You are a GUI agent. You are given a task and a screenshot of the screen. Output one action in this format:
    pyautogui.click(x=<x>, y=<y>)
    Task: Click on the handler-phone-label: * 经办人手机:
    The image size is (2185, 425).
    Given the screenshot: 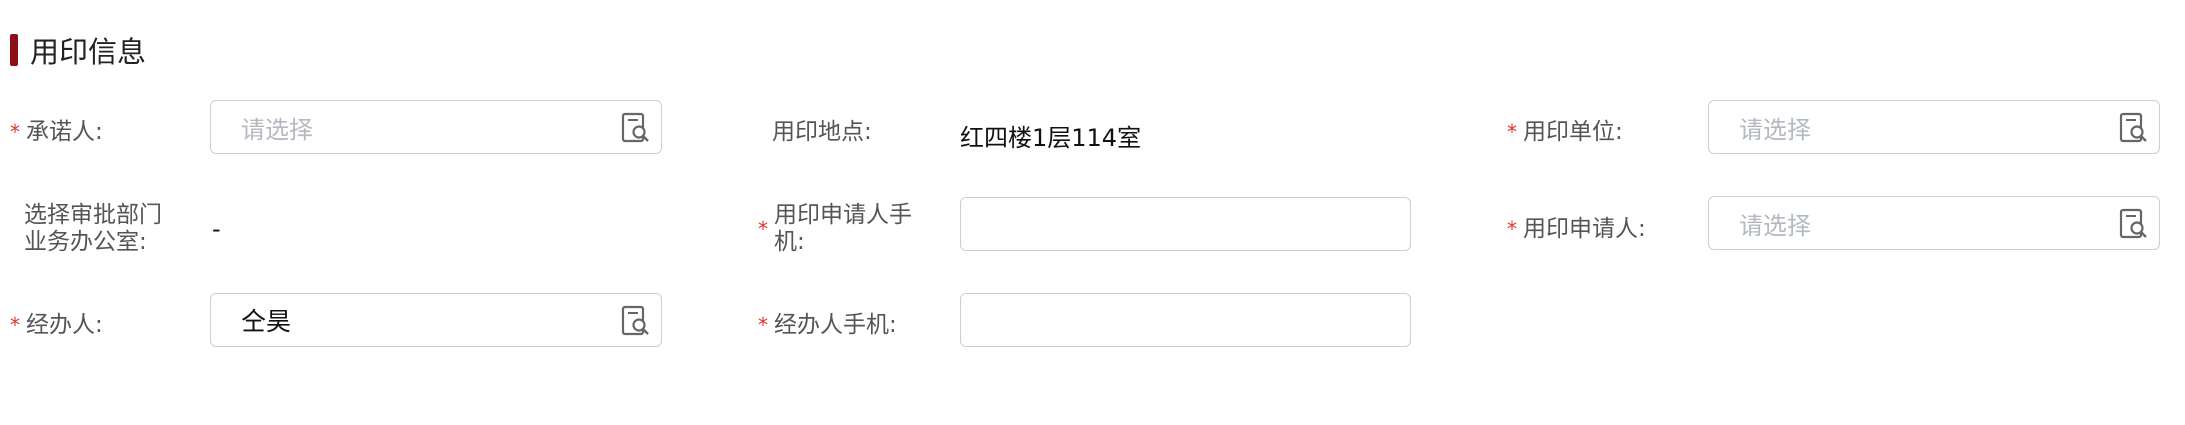 What is the action you would take?
    pyautogui.click(x=827, y=325)
    